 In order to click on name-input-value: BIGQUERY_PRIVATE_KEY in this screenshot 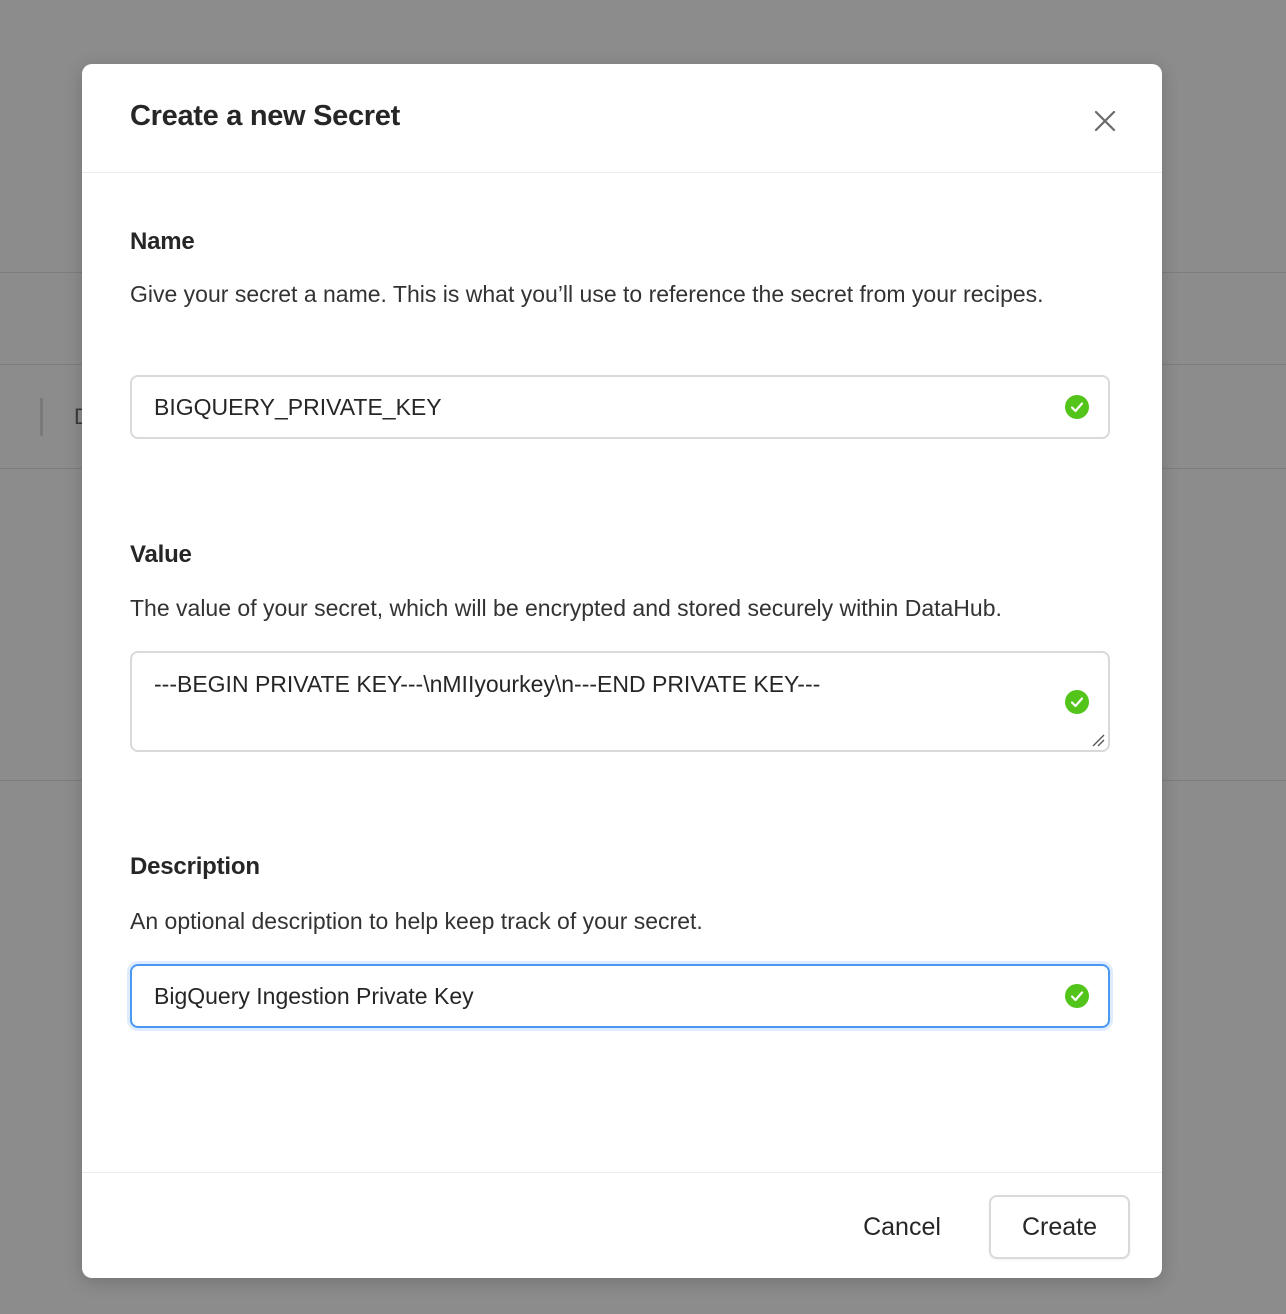, I will do `click(298, 407)`.